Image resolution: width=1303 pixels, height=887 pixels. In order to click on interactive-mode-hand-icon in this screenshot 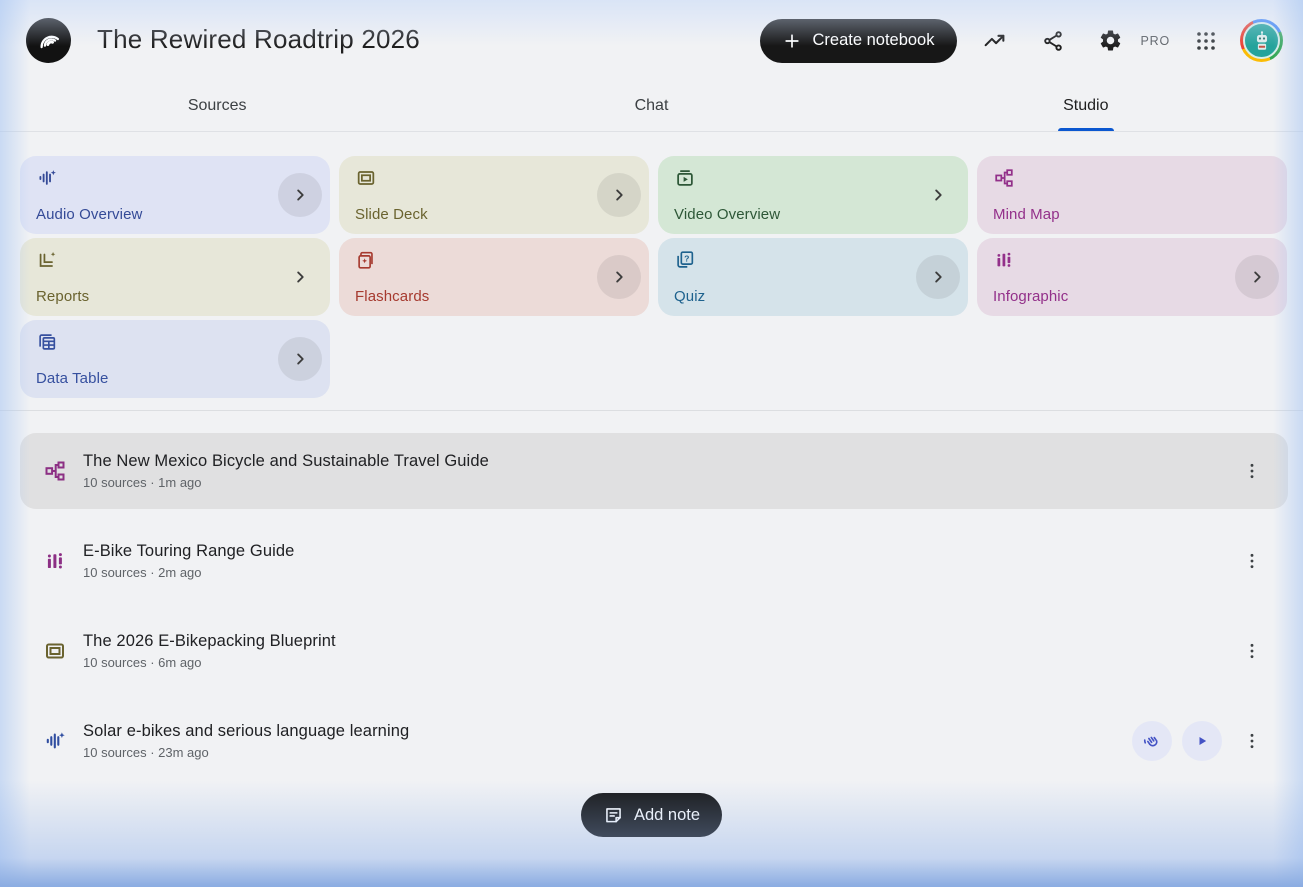, I will do `click(1152, 741)`.